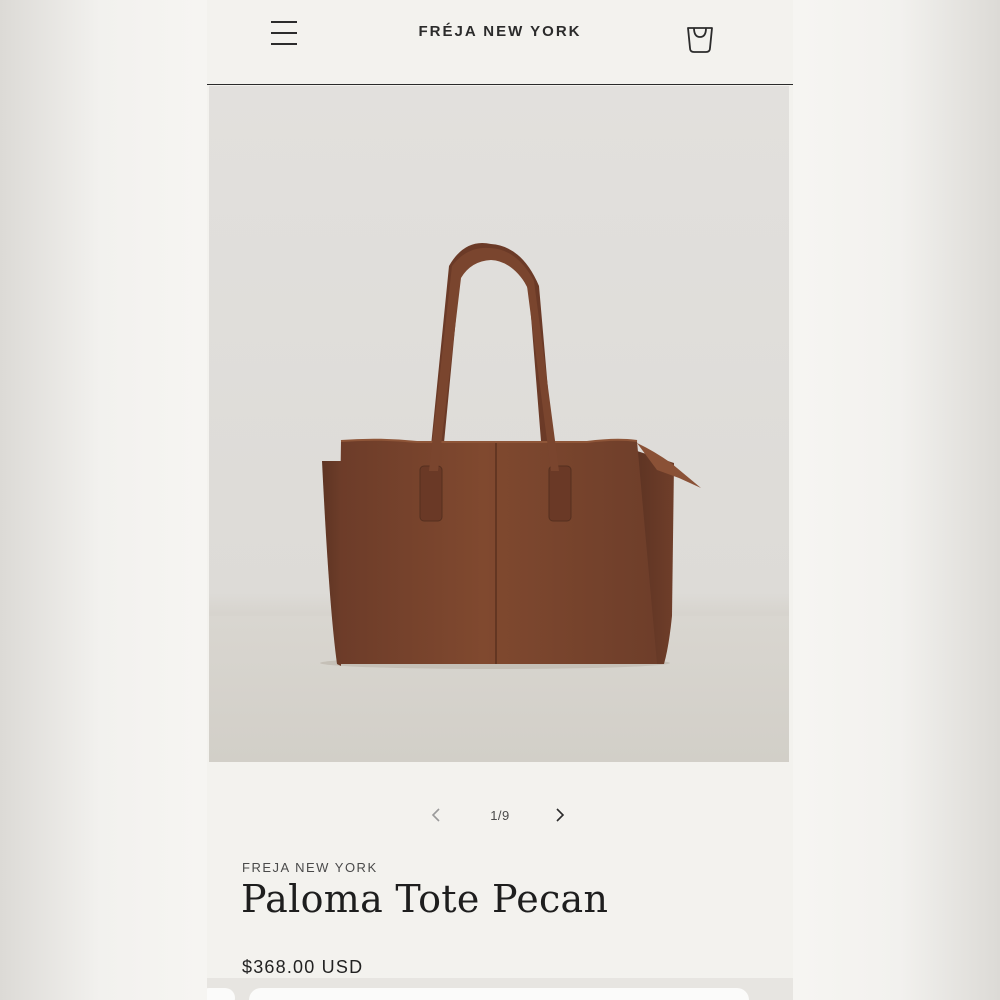  Describe the element at coordinates (500, 42) in the screenshot. I see `site-header: FRÉJA NEW YORK` at that location.